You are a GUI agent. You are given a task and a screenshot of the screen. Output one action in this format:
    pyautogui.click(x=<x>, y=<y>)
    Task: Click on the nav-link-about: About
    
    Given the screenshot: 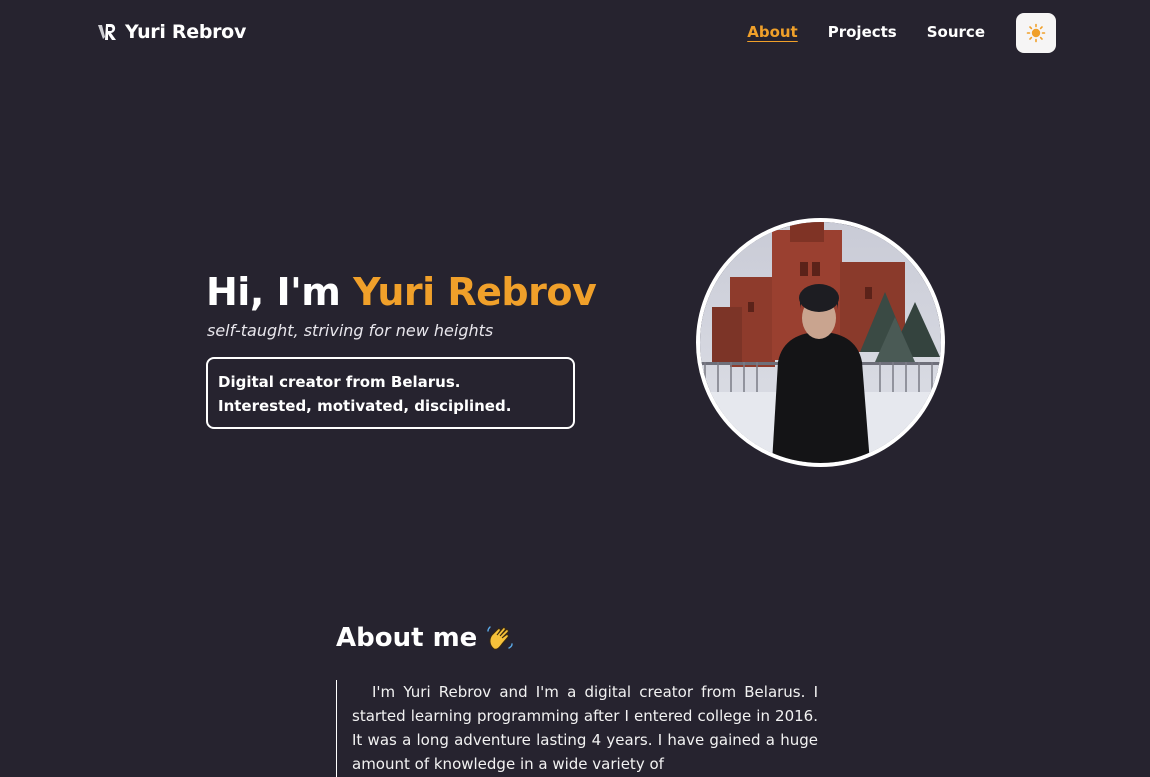 What is the action you would take?
    pyautogui.click(x=772, y=32)
    